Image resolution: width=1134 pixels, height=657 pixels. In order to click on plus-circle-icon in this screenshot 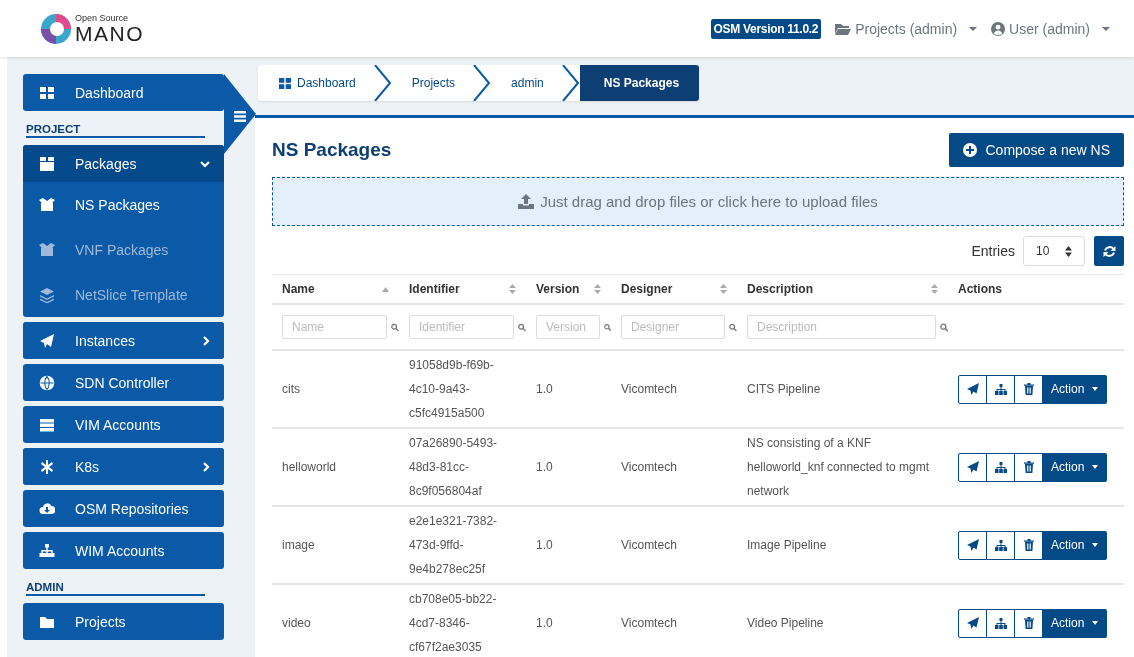, I will do `click(970, 150)`.